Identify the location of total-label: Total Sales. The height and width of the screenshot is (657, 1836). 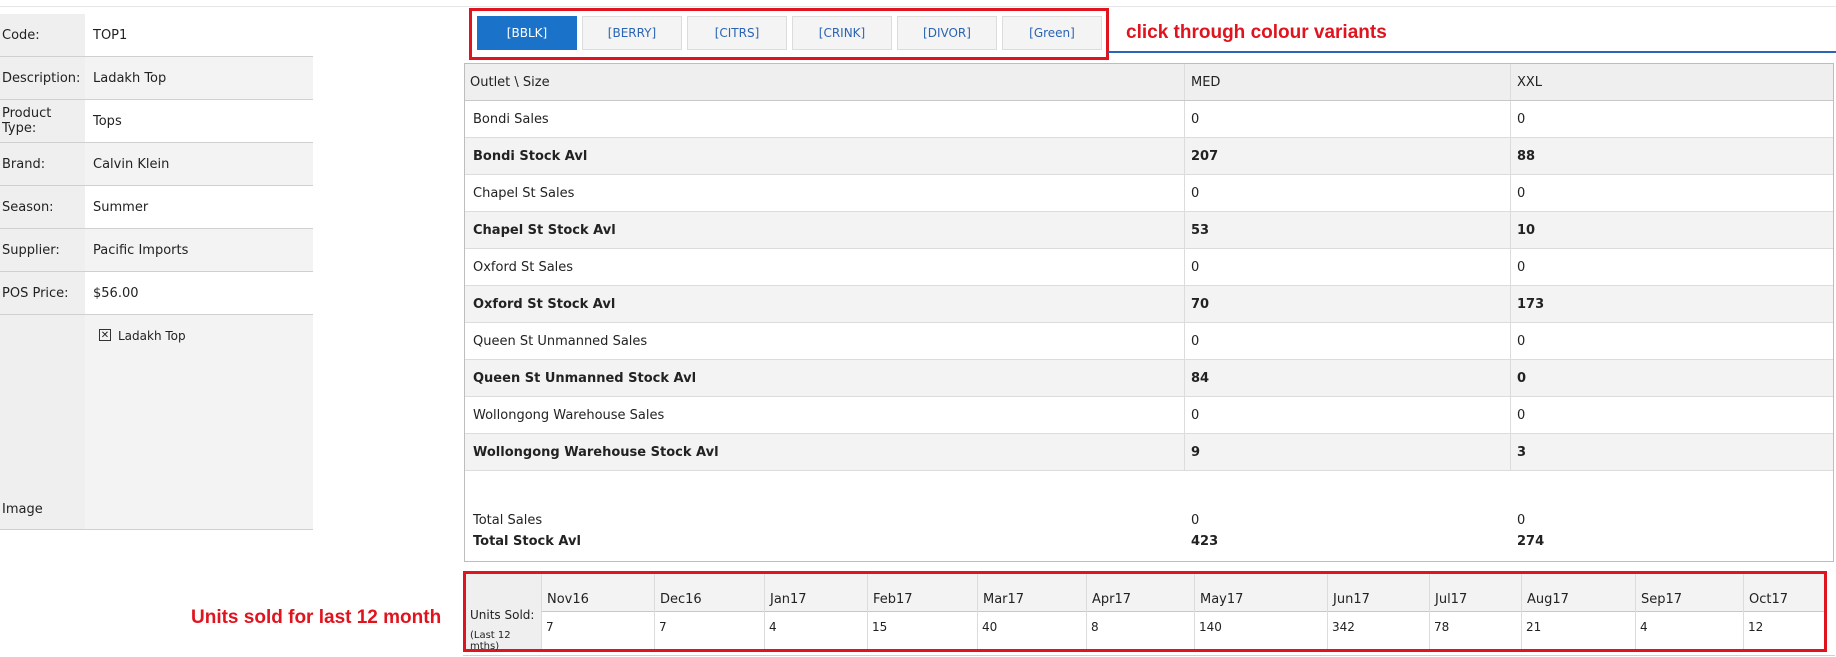
(508, 520).